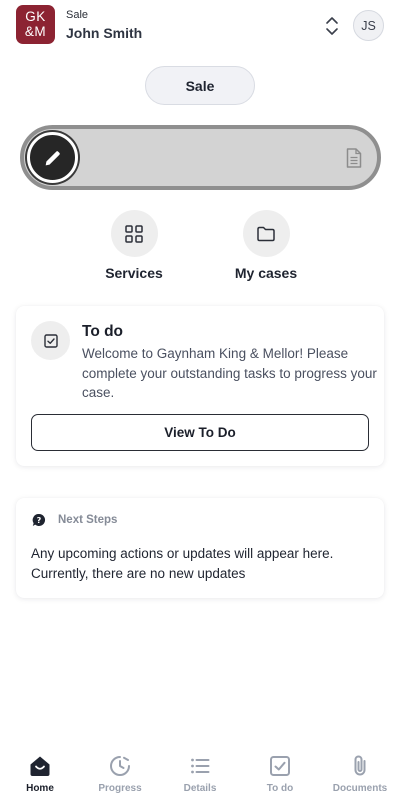 The width and height of the screenshot is (400, 800). Describe the element at coordinates (368, 25) in the screenshot. I see `user-avatar: JS` at that location.